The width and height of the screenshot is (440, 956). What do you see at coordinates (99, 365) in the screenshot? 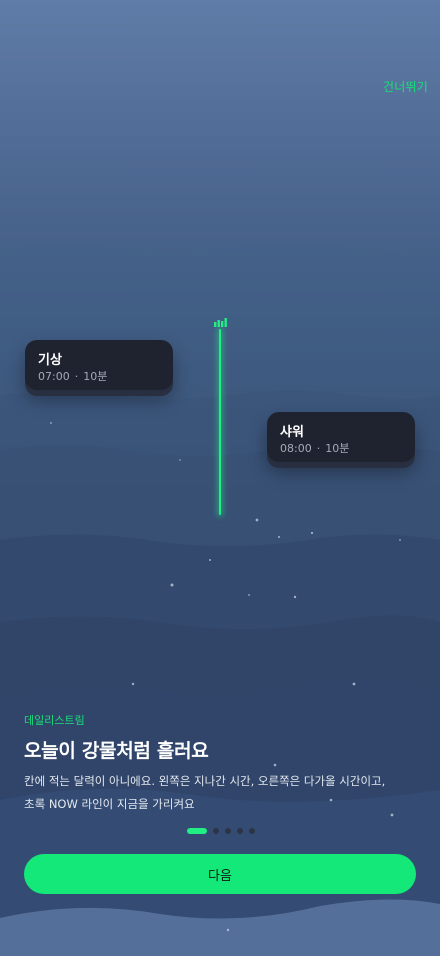
I see `timeline-card-wake-up: 기상 07:00 · 10분` at bounding box center [99, 365].